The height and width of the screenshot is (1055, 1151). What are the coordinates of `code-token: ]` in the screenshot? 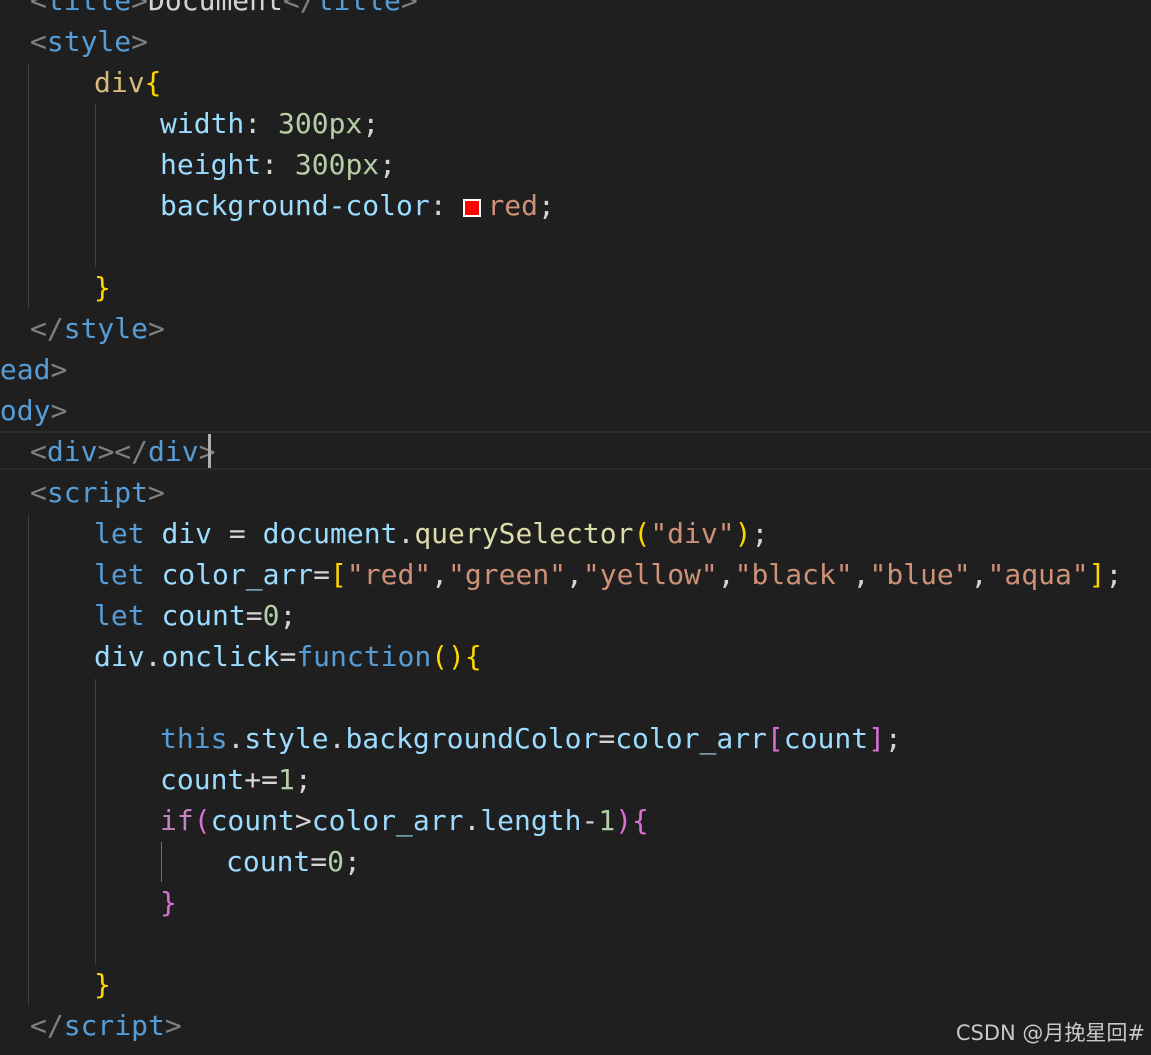 It's located at (876, 738).